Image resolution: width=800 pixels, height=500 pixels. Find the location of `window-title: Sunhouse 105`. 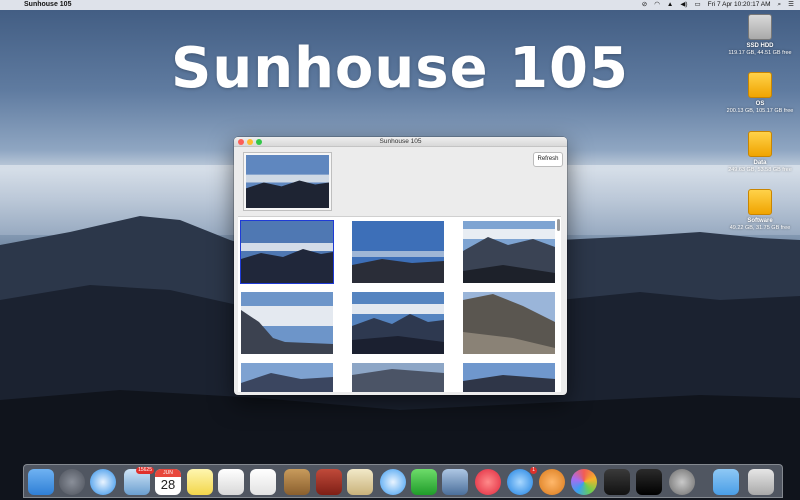

window-title: Sunhouse 105 is located at coordinates (400, 141).